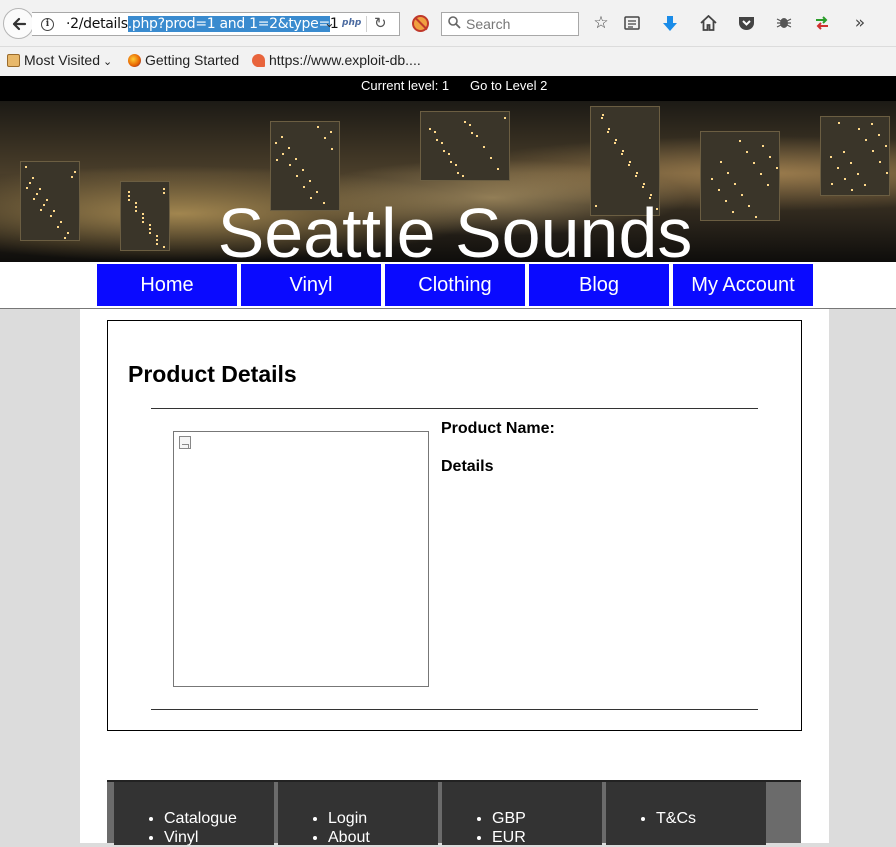  What do you see at coordinates (380, 23) in the screenshot?
I see `reload-icon: ↻` at bounding box center [380, 23].